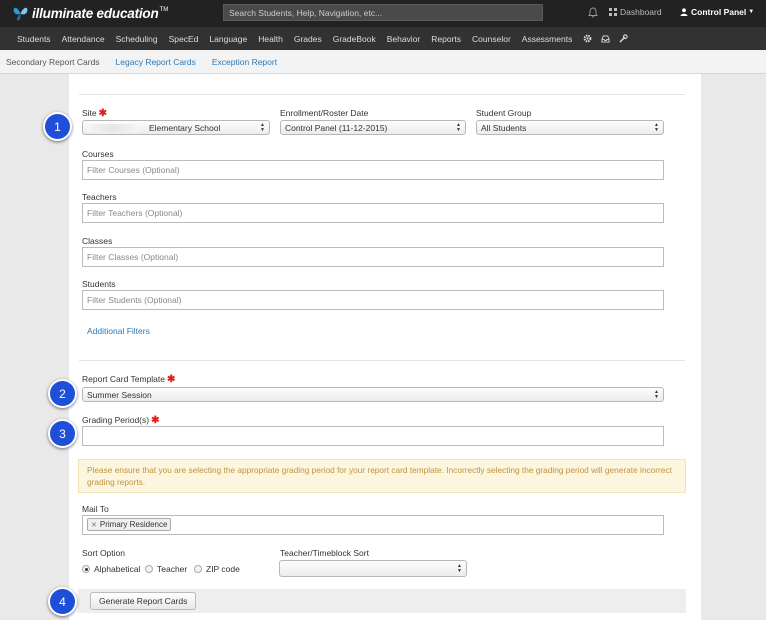  I want to click on step-marker-4: 4, so click(62, 601).